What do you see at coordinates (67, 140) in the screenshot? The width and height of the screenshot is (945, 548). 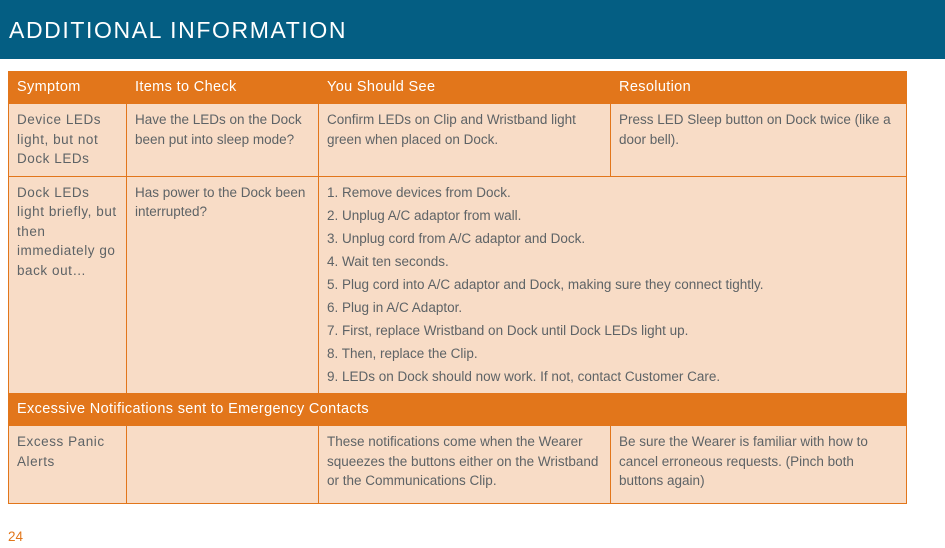 I see `cell-symptom: Device LEDs light, but not Dock LEDs` at bounding box center [67, 140].